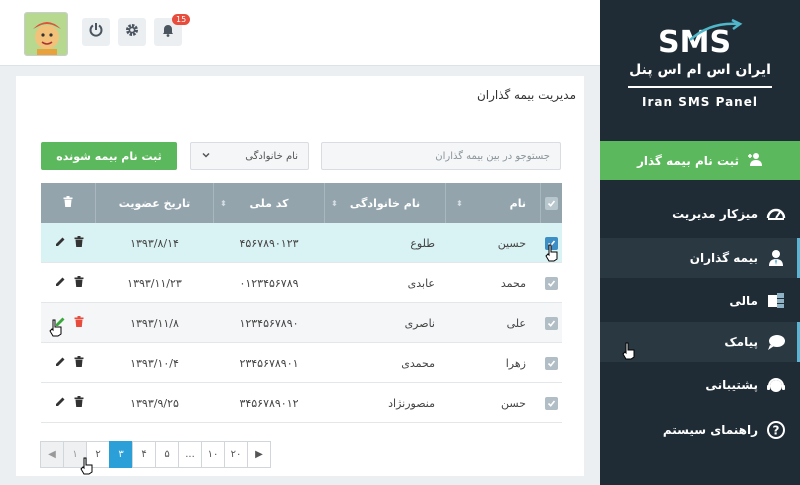  I want to click on pagination: ◀ ۱ ۲ ۳ ۴ ۵ ... ۱۰ ۲۰ ▶, so click(155, 454).